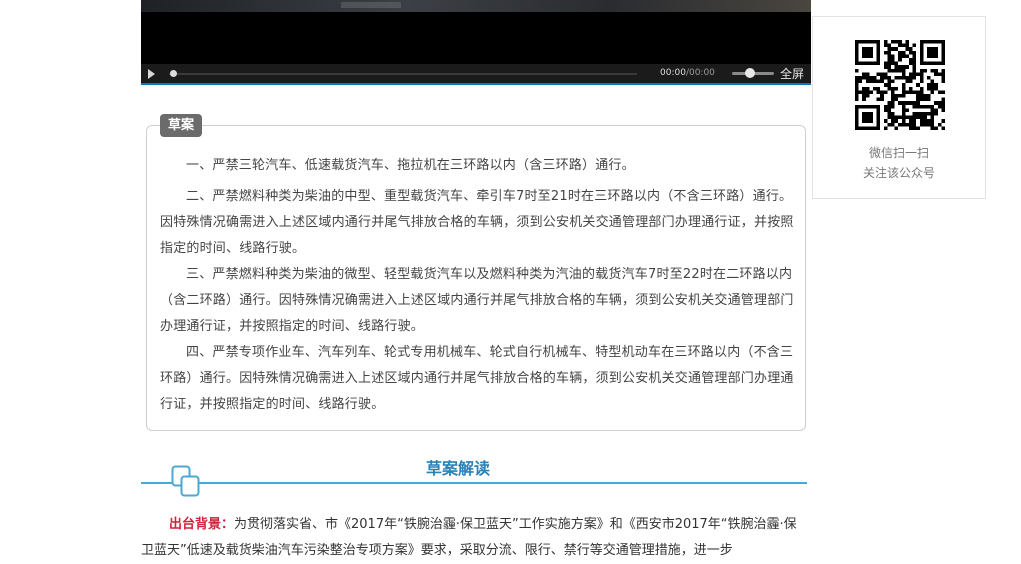 The width and height of the screenshot is (1021, 564). I want to click on video-frame, so click(476, 6).